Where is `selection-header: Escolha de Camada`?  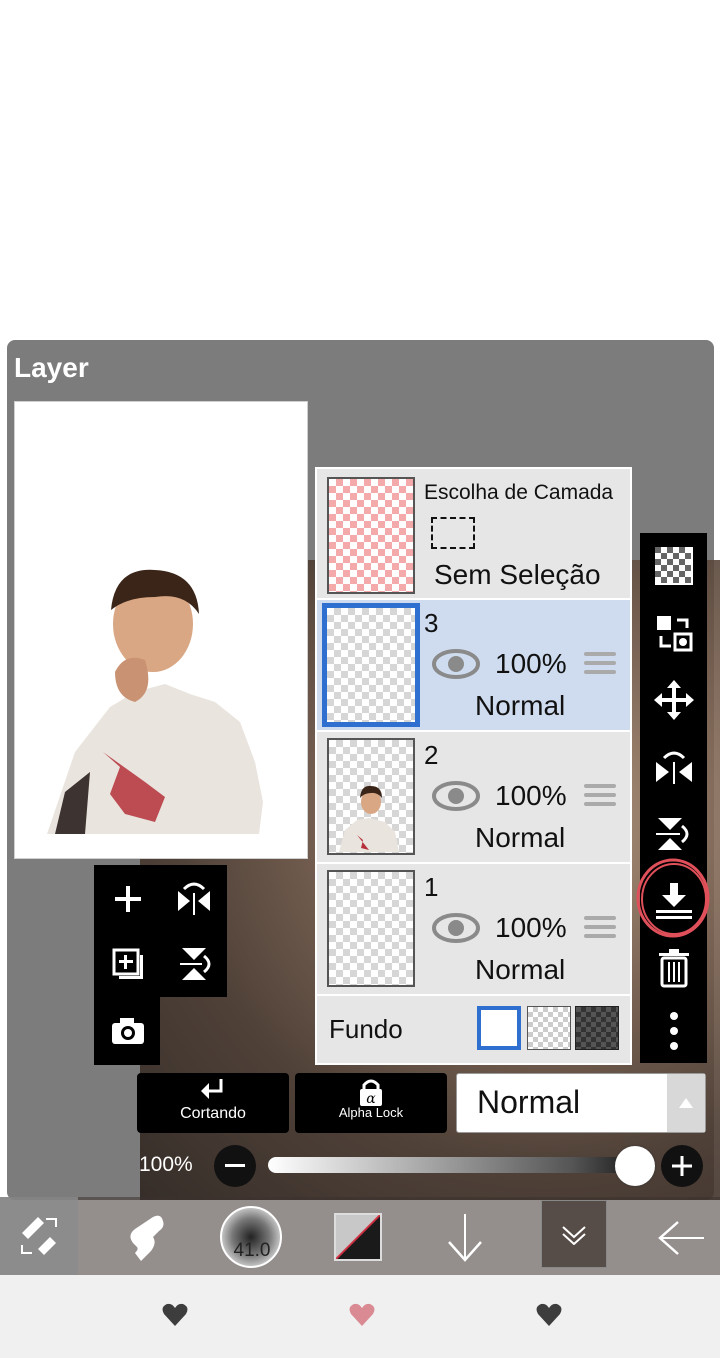
selection-header: Escolha de Camada is located at coordinates (519, 492).